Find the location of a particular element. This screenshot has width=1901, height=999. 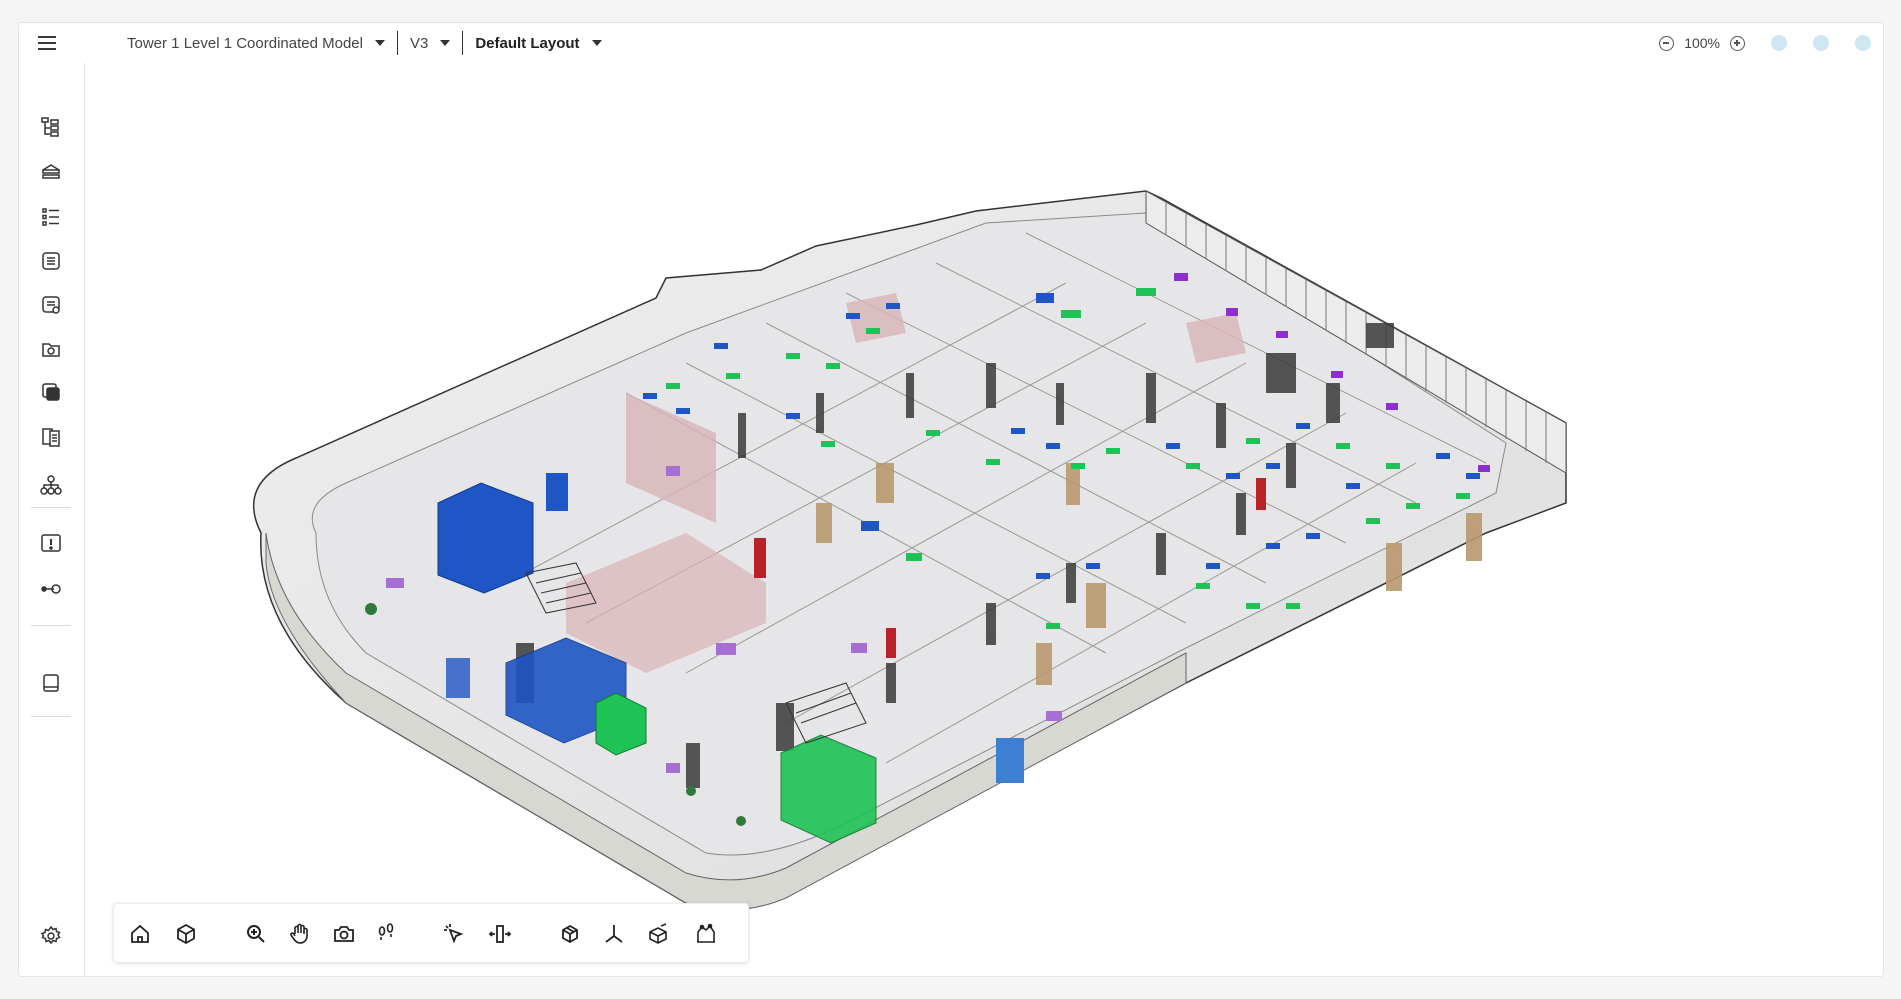

walk-icon is located at coordinates (386, 934).